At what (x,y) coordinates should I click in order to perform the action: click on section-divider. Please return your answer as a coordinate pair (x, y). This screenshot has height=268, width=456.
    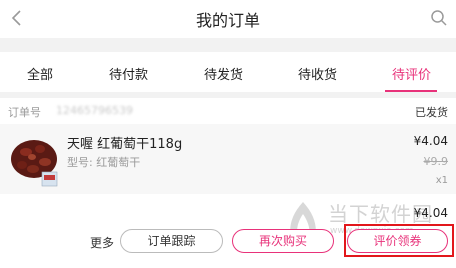
    Looking at the image, I should click on (228, 45).